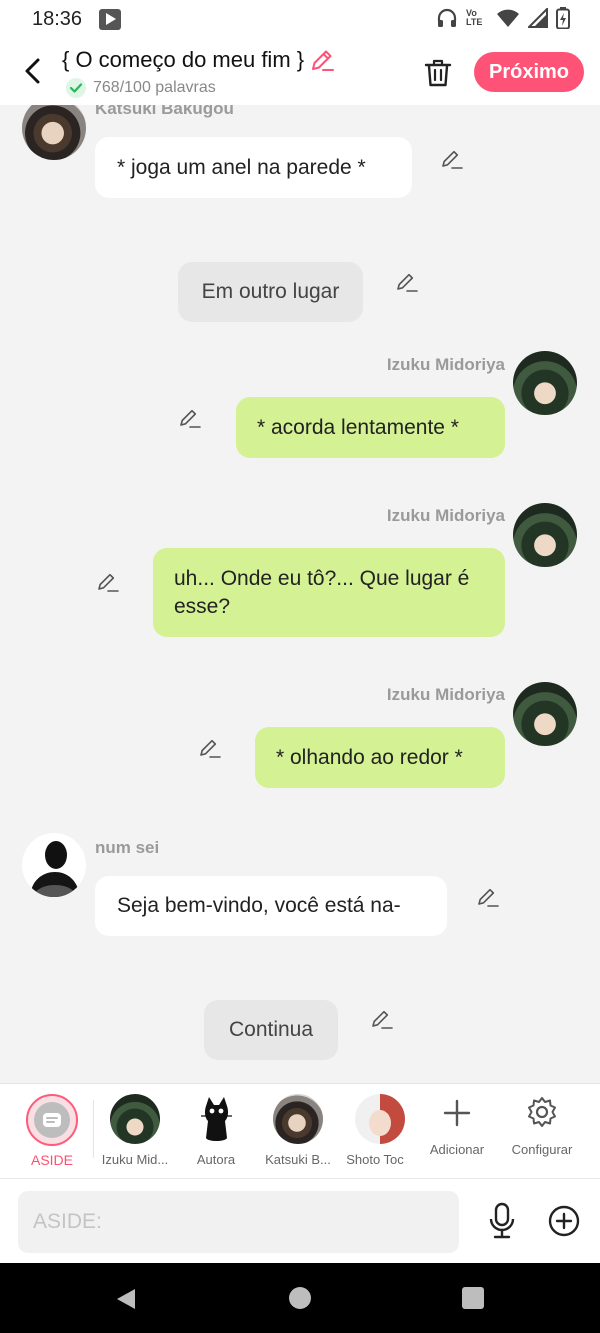 Image resolution: width=600 pixels, height=1333 pixels. I want to click on aside-icon, so click(52, 1120).